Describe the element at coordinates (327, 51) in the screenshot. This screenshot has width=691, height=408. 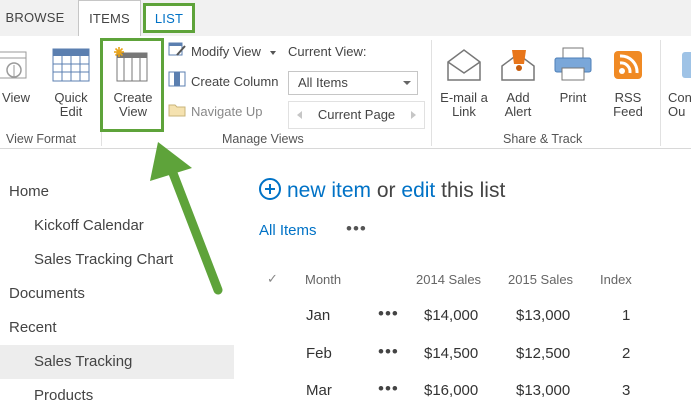
I see `current-view-label: Current View:` at that location.